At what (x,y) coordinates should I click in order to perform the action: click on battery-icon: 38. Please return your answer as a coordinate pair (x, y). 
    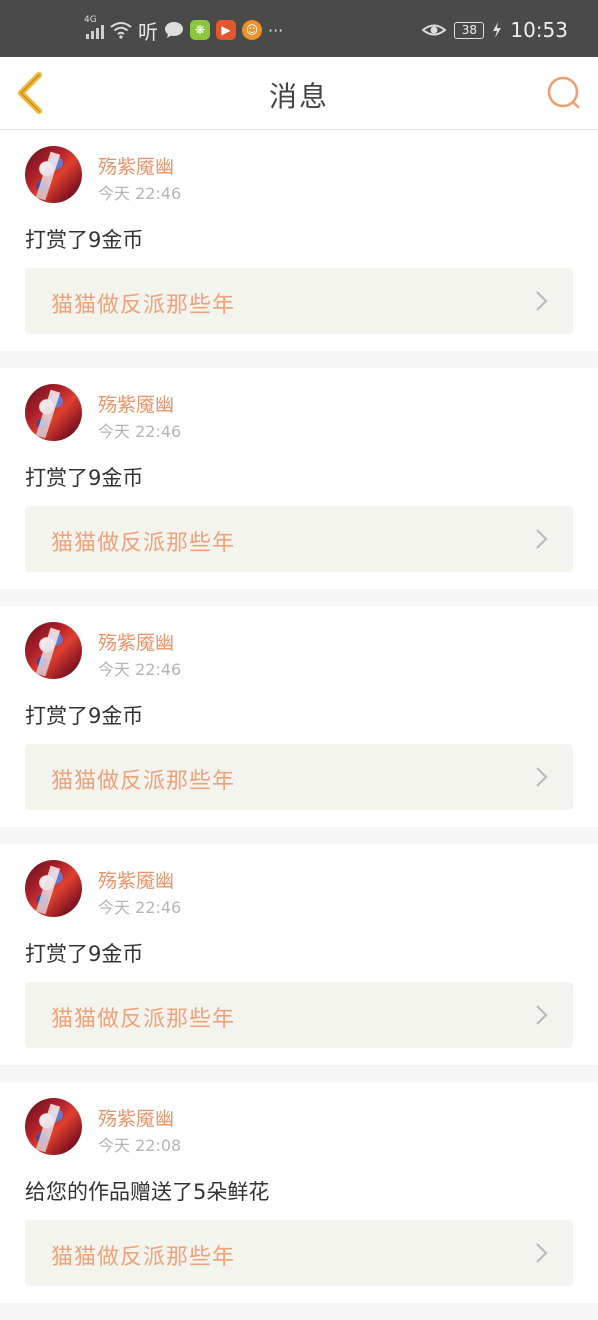
    Looking at the image, I should click on (469, 30).